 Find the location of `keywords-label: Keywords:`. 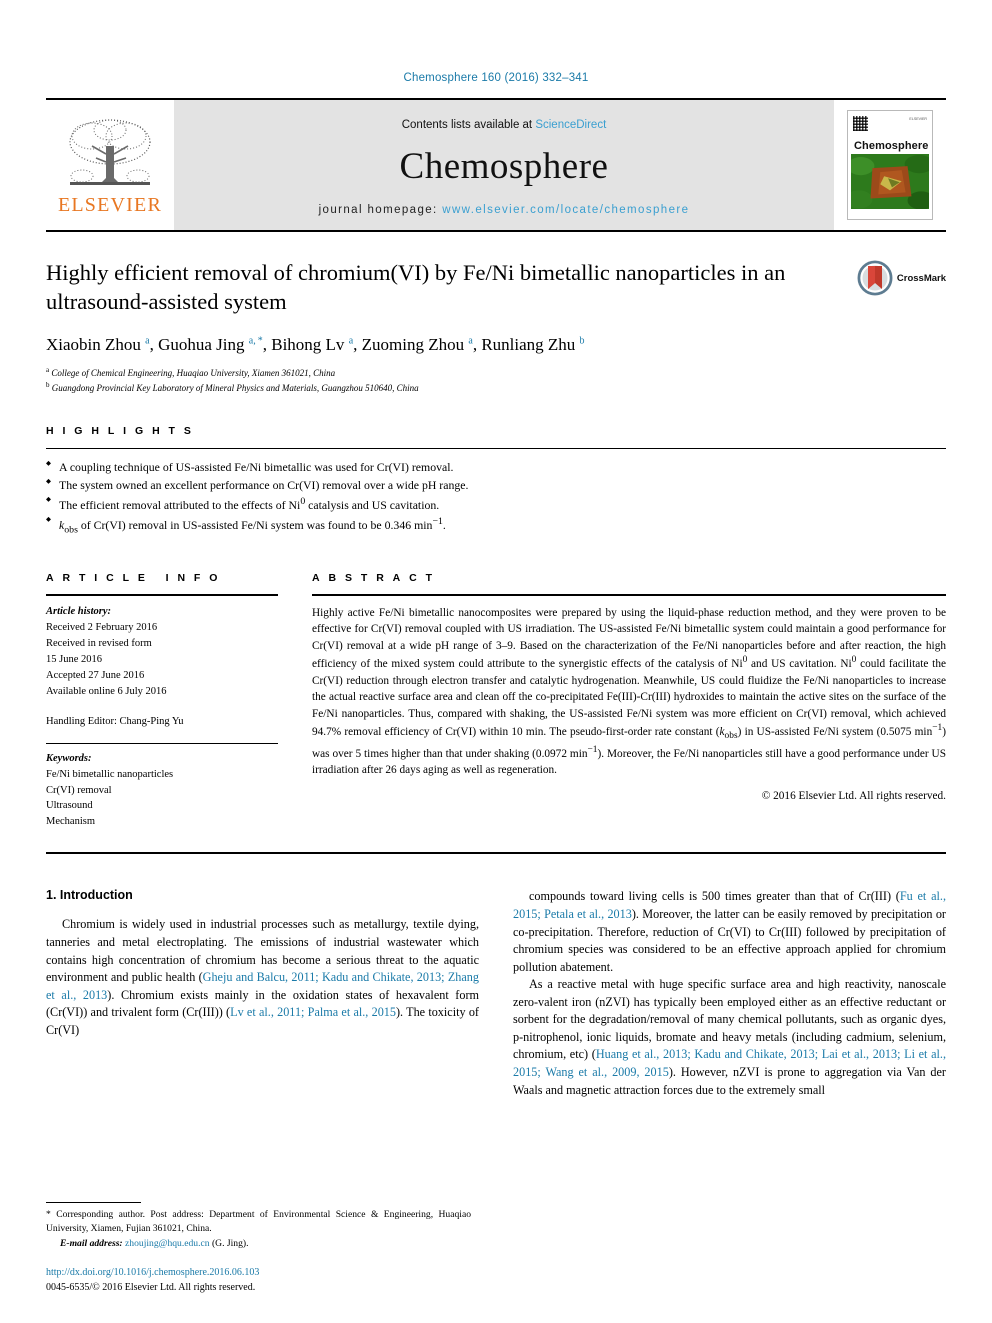

keywords-label: Keywords: is located at coordinates (69, 758).